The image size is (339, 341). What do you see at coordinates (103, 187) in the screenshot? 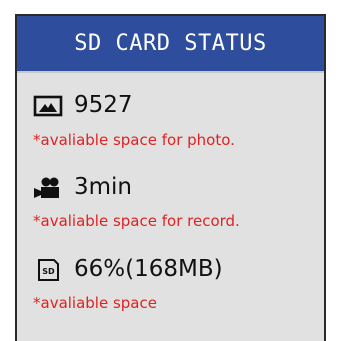
I see `record-time-value: 3min` at bounding box center [103, 187].